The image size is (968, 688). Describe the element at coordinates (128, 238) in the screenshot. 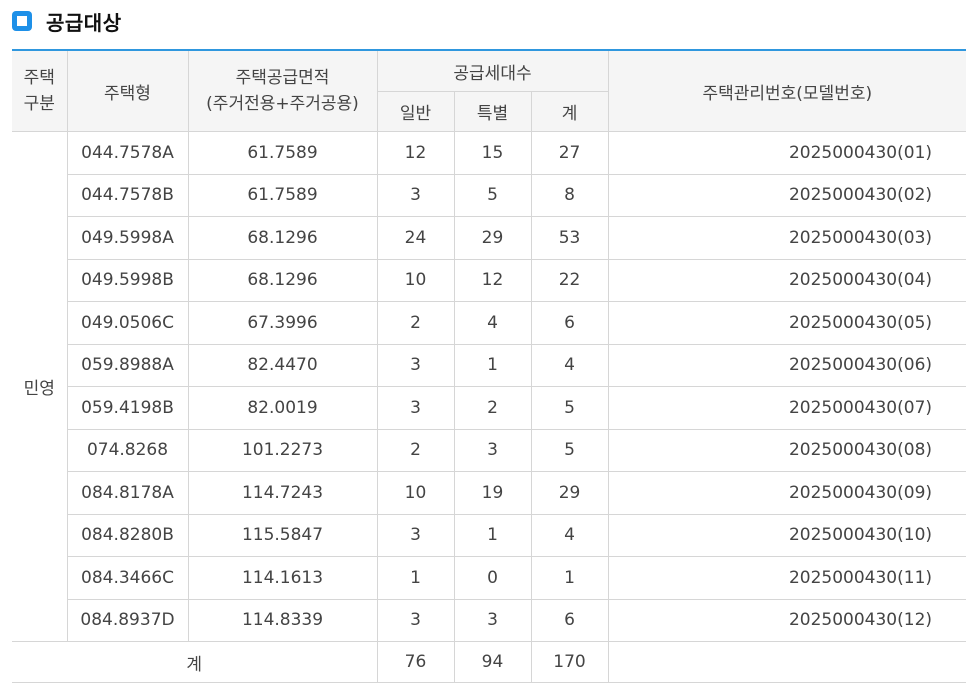

I see `type-cell: 049.5998A` at that location.